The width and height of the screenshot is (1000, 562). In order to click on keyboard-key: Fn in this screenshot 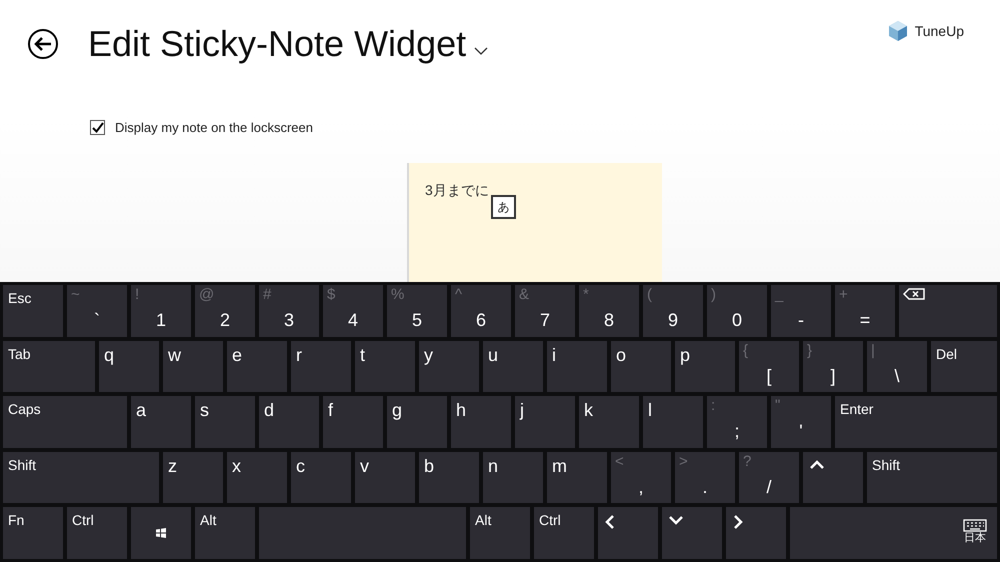, I will do `click(33, 533)`.